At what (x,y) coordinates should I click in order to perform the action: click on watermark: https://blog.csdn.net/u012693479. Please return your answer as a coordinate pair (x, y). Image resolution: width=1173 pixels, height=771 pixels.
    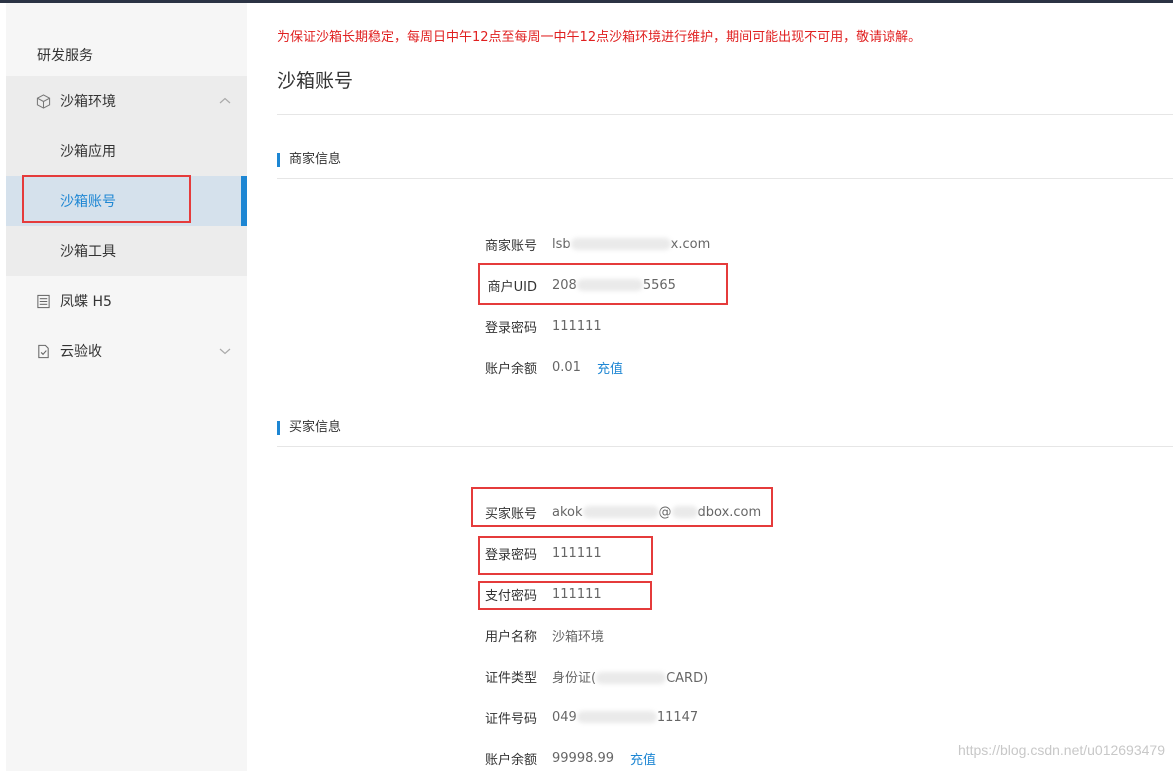
    Looking at the image, I should click on (1061, 750).